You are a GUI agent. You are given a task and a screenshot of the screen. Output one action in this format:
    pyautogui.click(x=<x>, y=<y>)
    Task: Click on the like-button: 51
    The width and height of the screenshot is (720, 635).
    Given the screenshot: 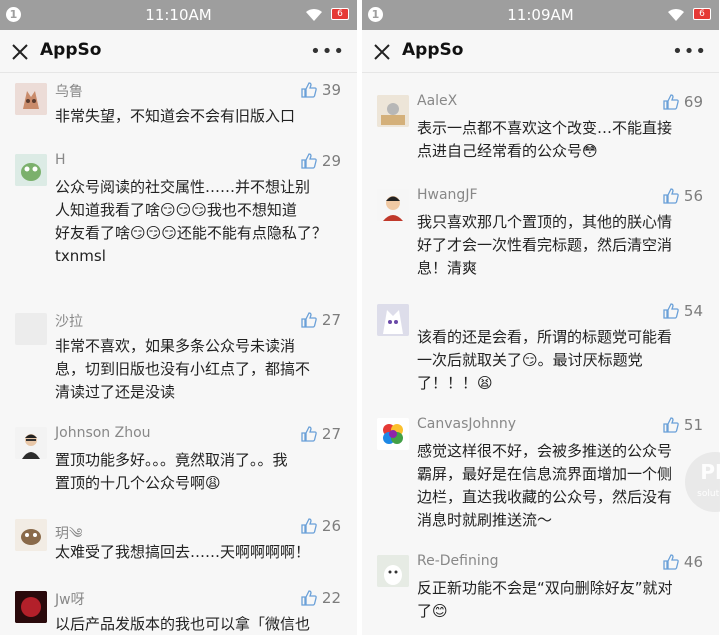 What is the action you would take?
    pyautogui.click(x=682, y=425)
    